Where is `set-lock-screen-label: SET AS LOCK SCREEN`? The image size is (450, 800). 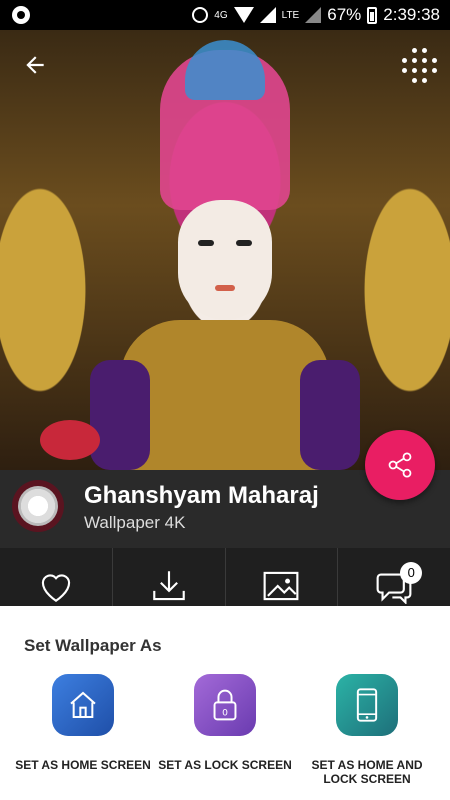
set-lock-screen-label: SET AS LOCK SCREEN is located at coordinates (225, 765).